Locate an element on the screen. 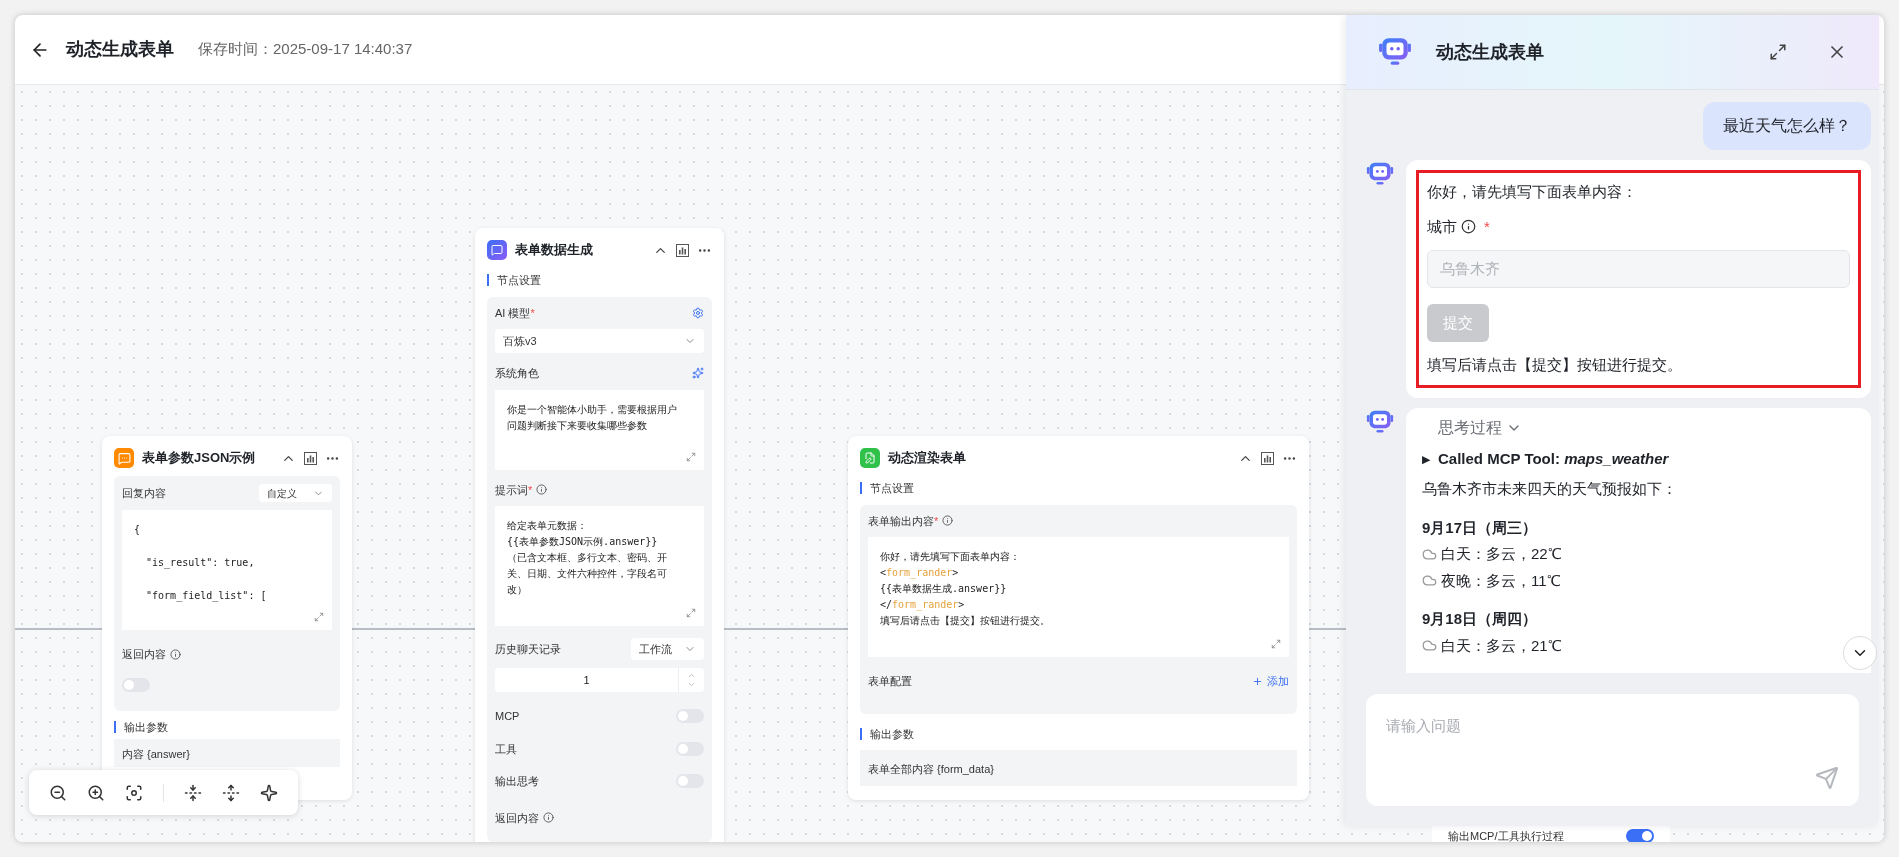  field-label: 城市 is located at coordinates (1442, 226).